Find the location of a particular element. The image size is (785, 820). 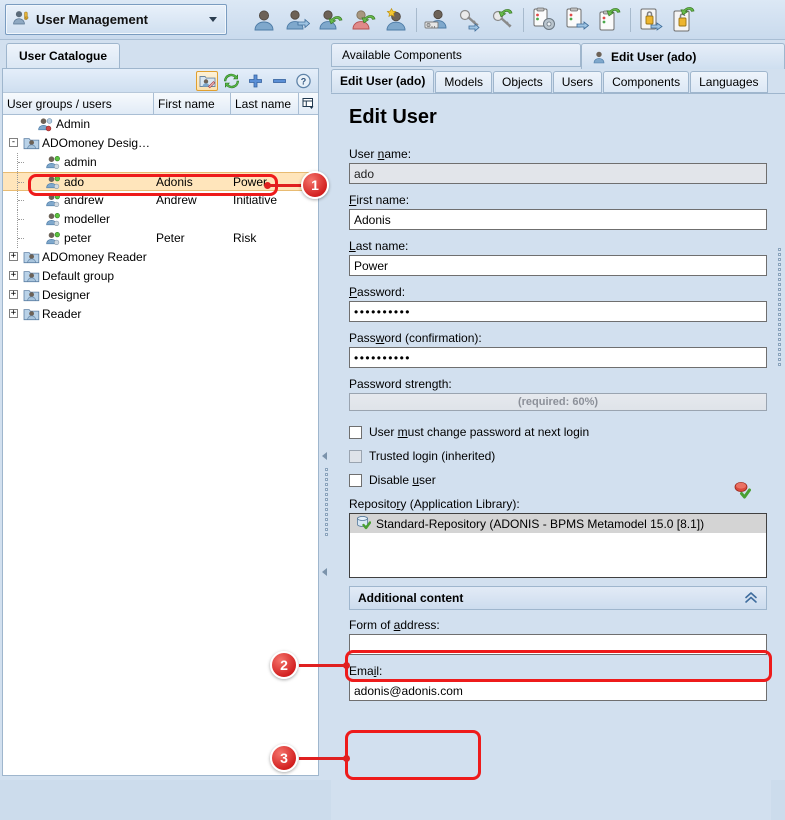

tree-row-label: admin is located at coordinates (80, 162).